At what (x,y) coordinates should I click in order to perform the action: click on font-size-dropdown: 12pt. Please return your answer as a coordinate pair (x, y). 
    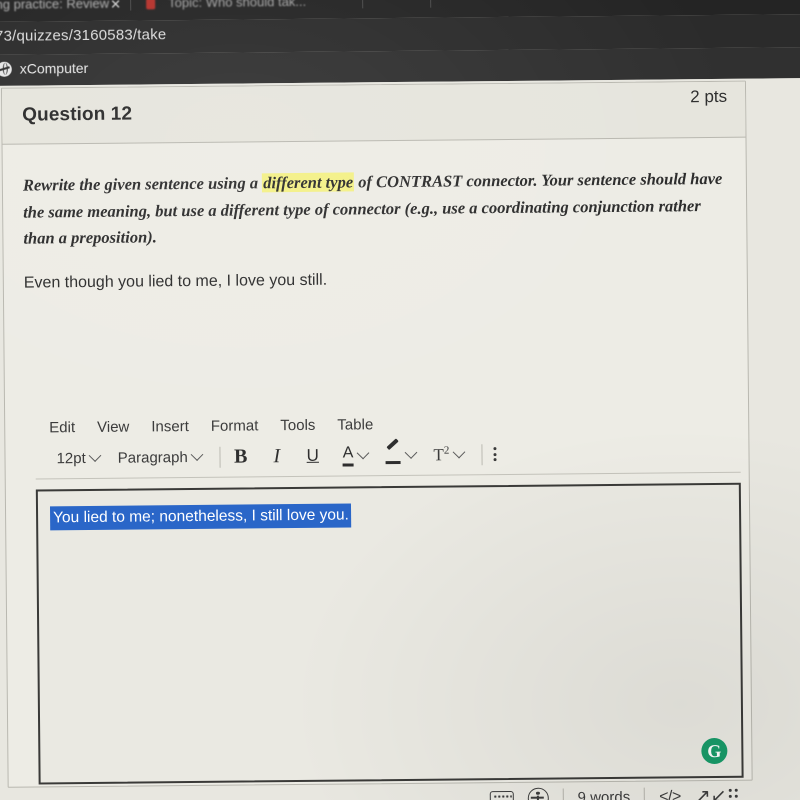
    Looking at the image, I should click on (77, 457).